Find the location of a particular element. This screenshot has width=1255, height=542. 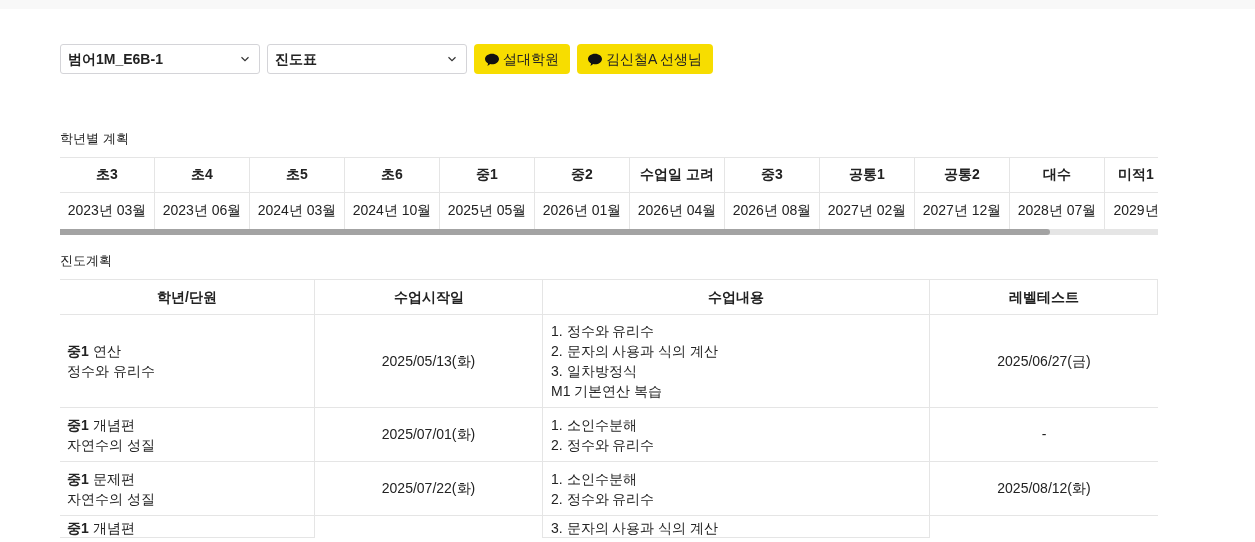

grade-header: 초6 is located at coordinates (392, 175).